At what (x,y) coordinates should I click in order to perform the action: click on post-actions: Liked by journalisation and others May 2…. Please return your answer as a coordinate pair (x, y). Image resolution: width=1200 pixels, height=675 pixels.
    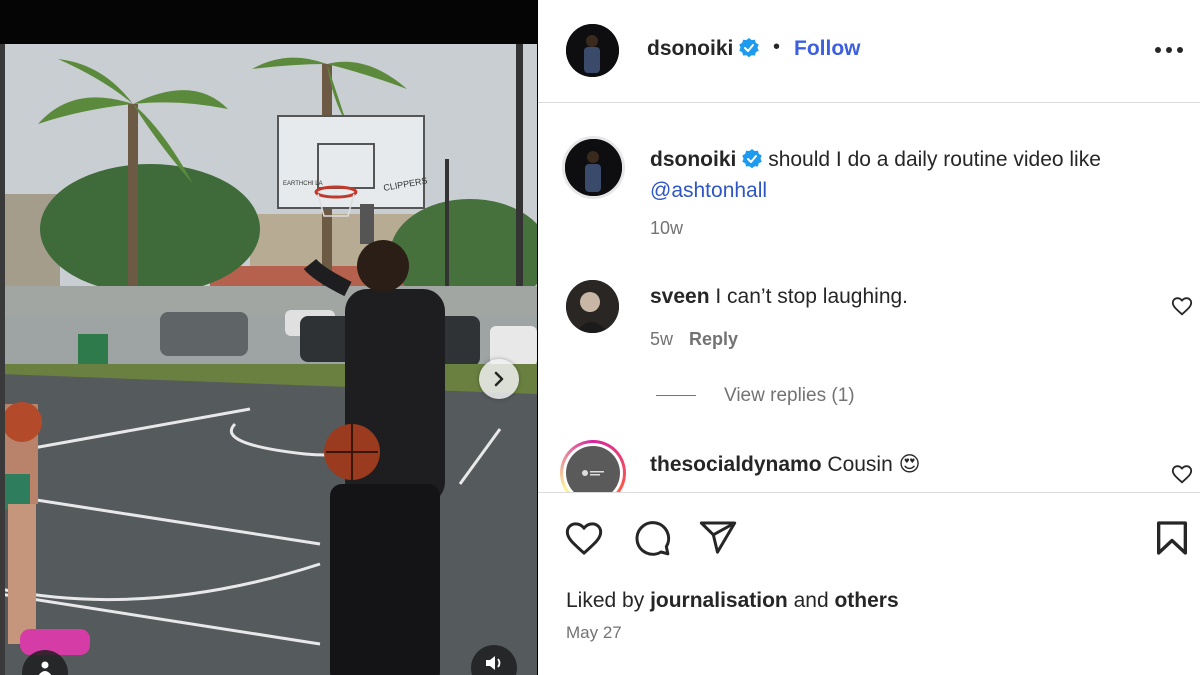
    Looking at the image, I should click on (869, 583).